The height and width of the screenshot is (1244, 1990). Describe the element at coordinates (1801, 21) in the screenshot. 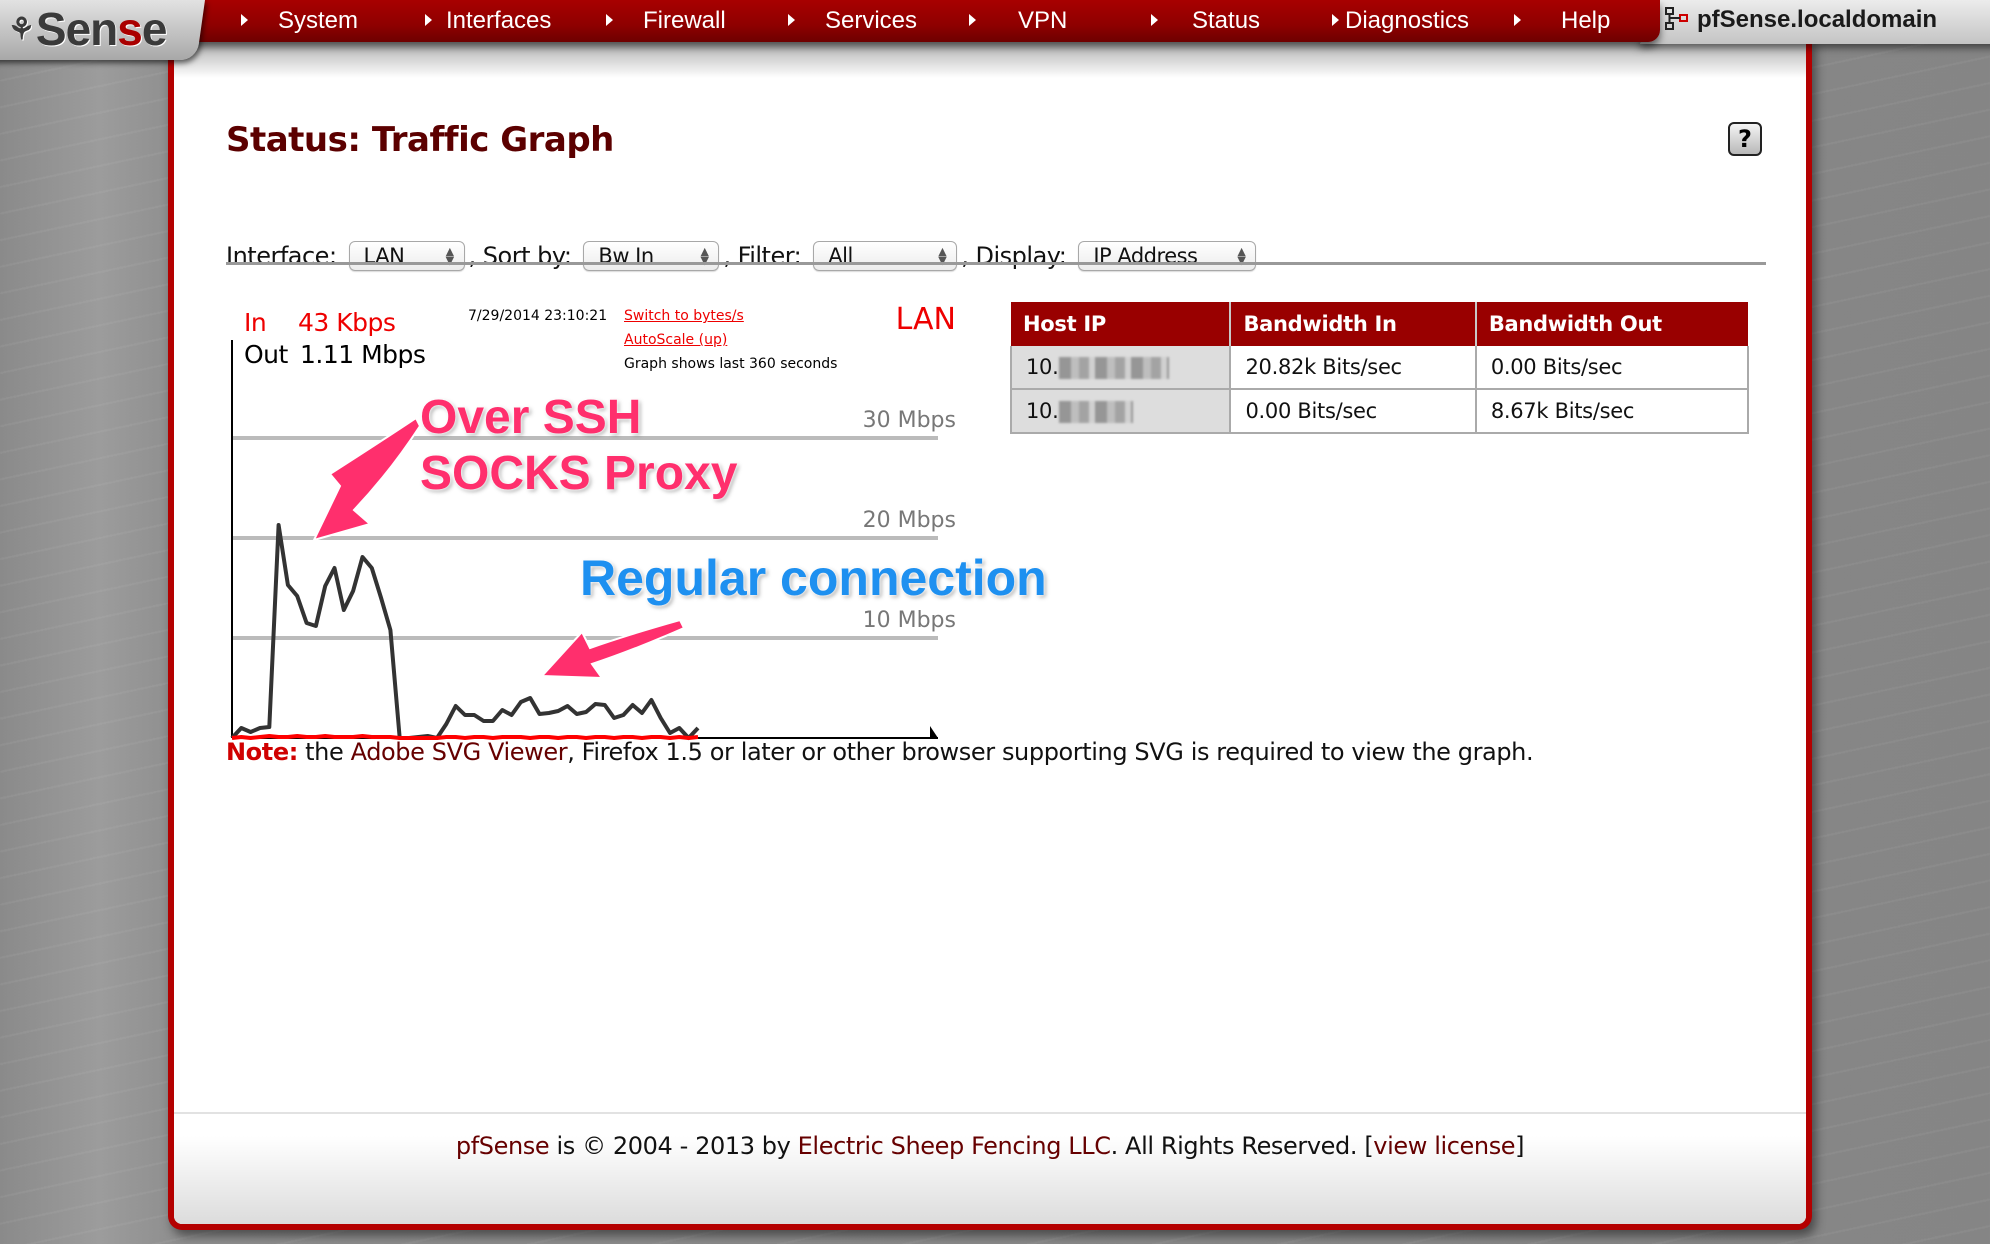

I see `hostname: pfSense.localdomain` at that location.